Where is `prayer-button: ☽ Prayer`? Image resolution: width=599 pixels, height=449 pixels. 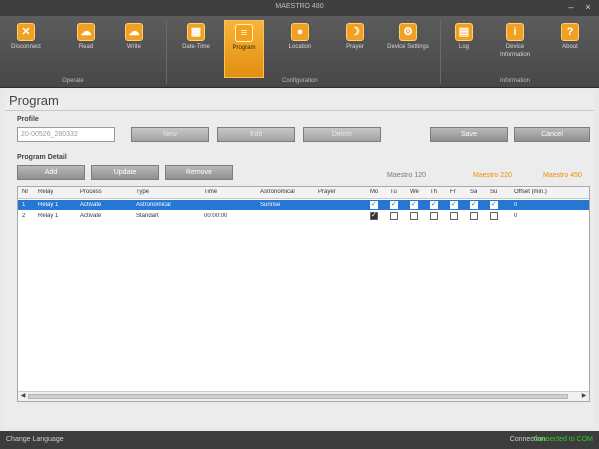
prayer-button: ☽ Prayer is located at coordinates (355, 49).